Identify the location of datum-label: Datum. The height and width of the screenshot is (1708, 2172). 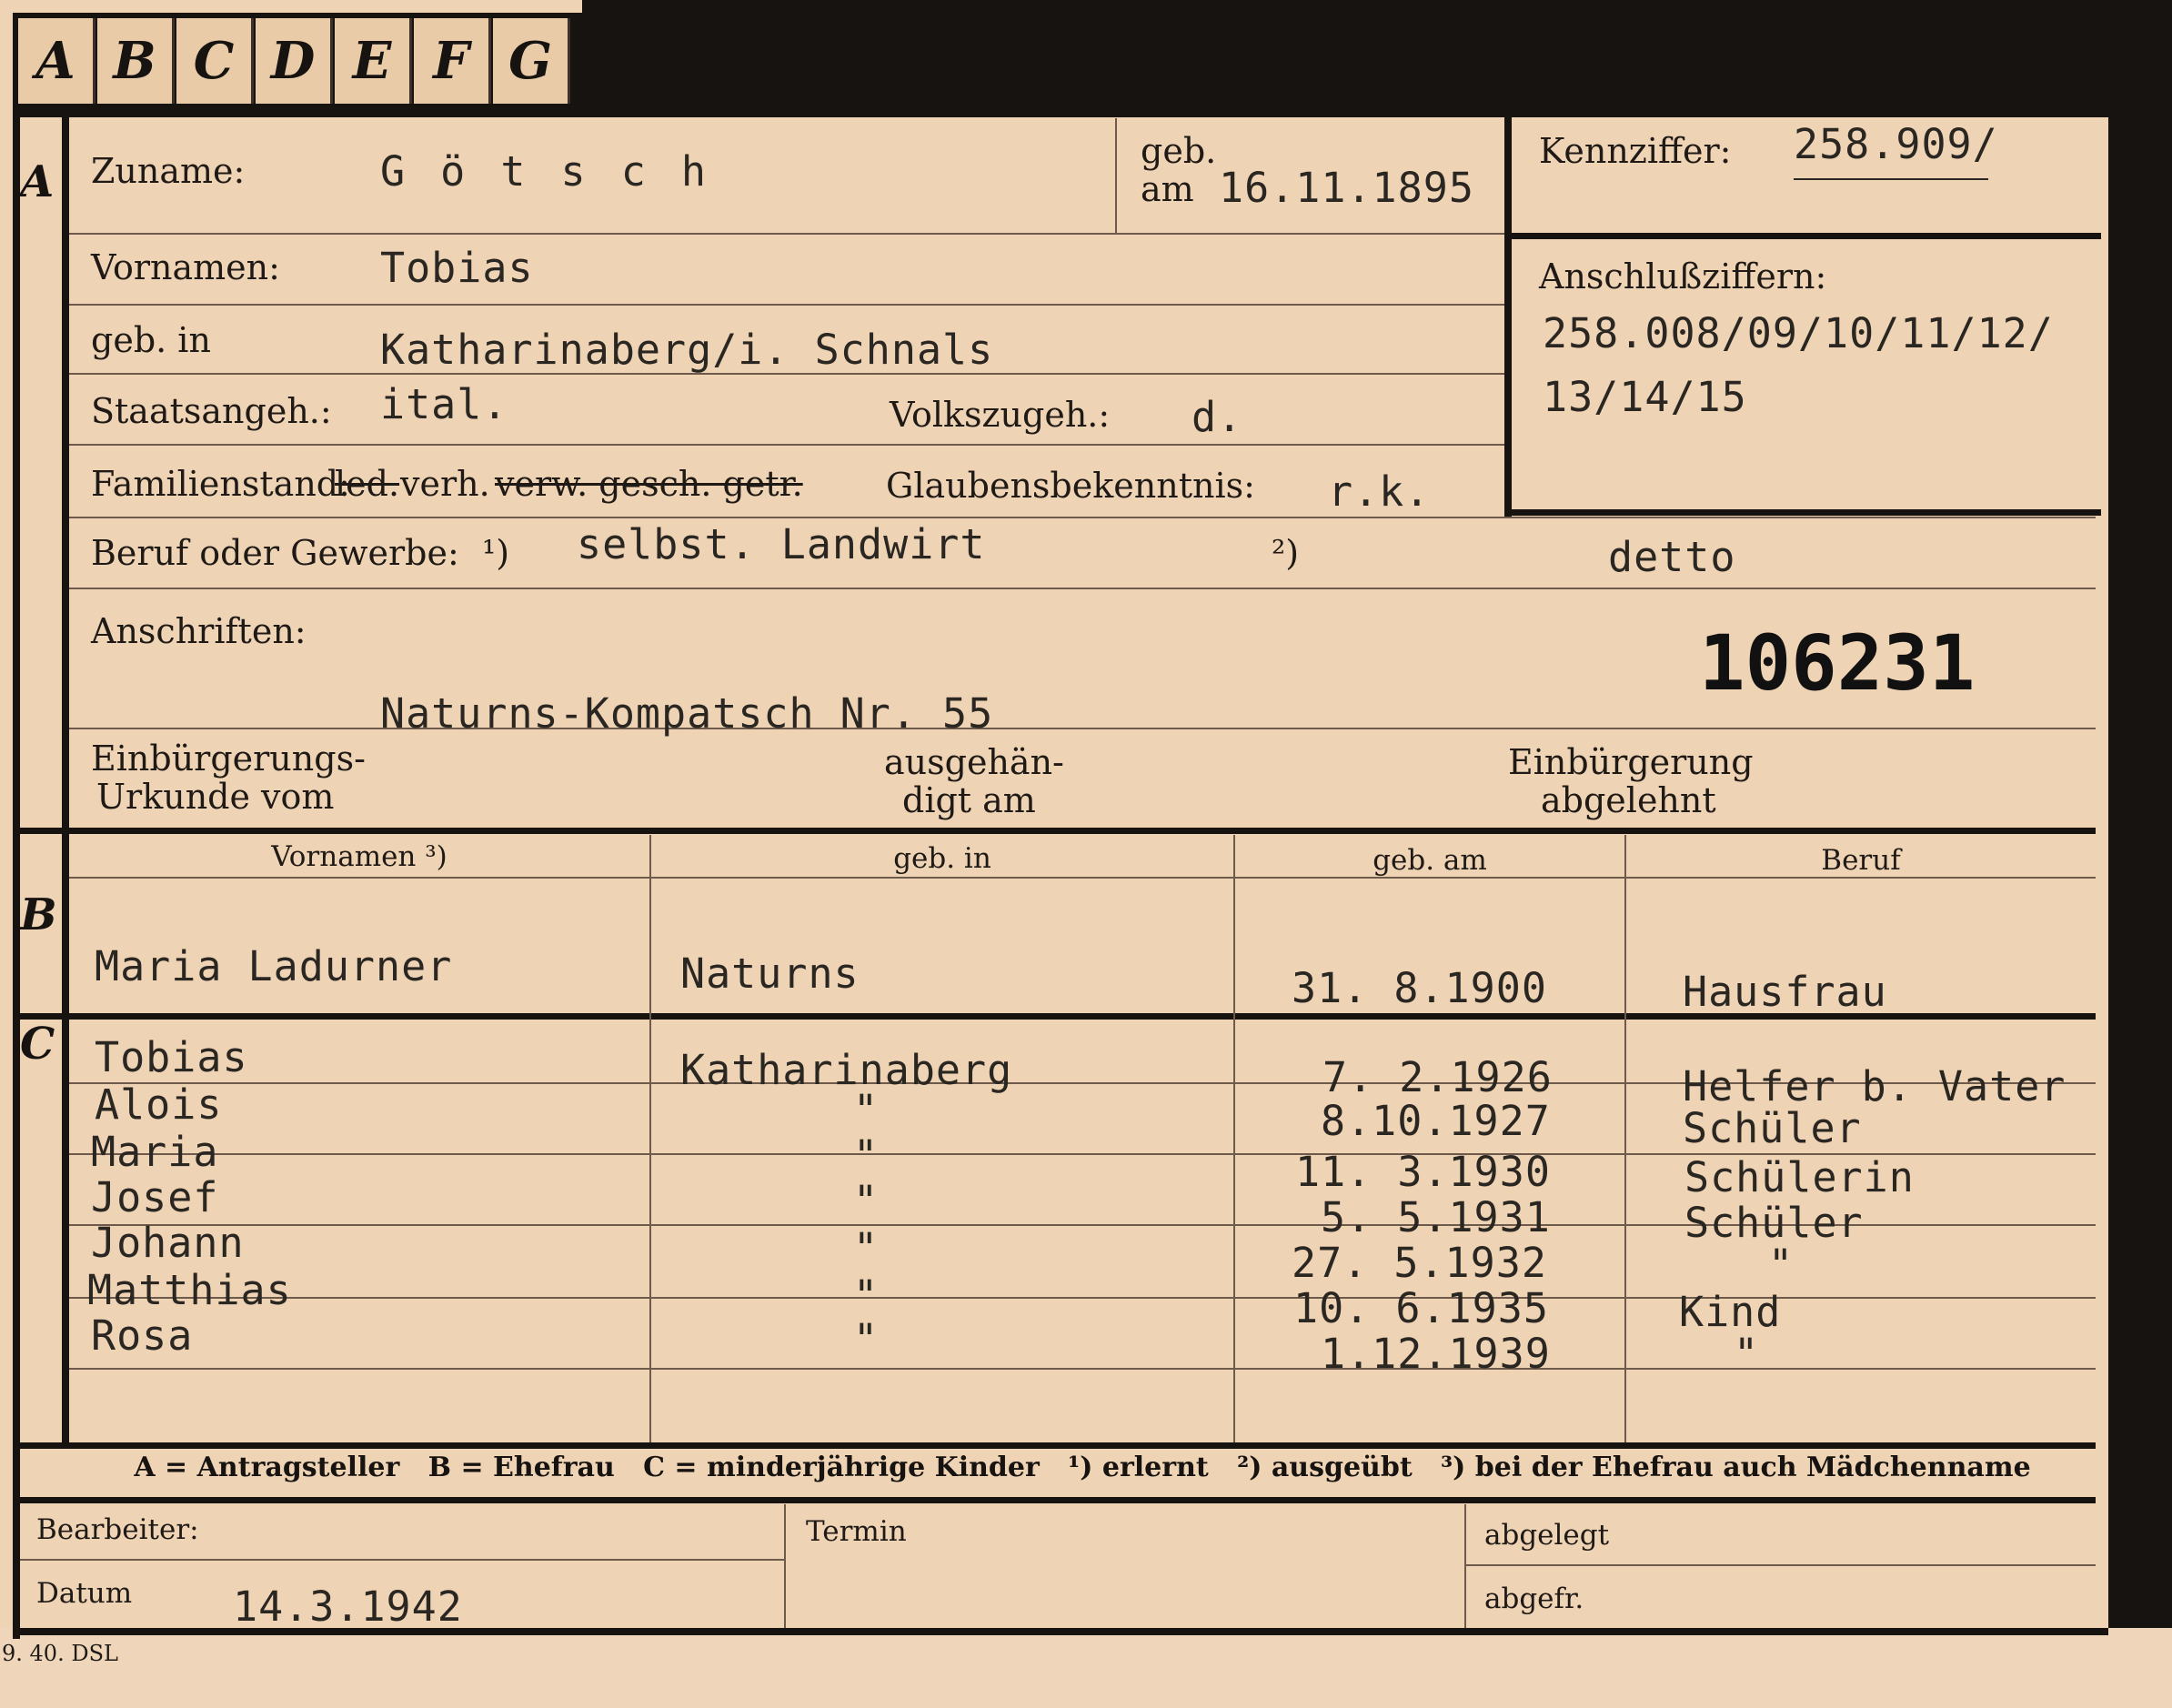
(84, 1593).